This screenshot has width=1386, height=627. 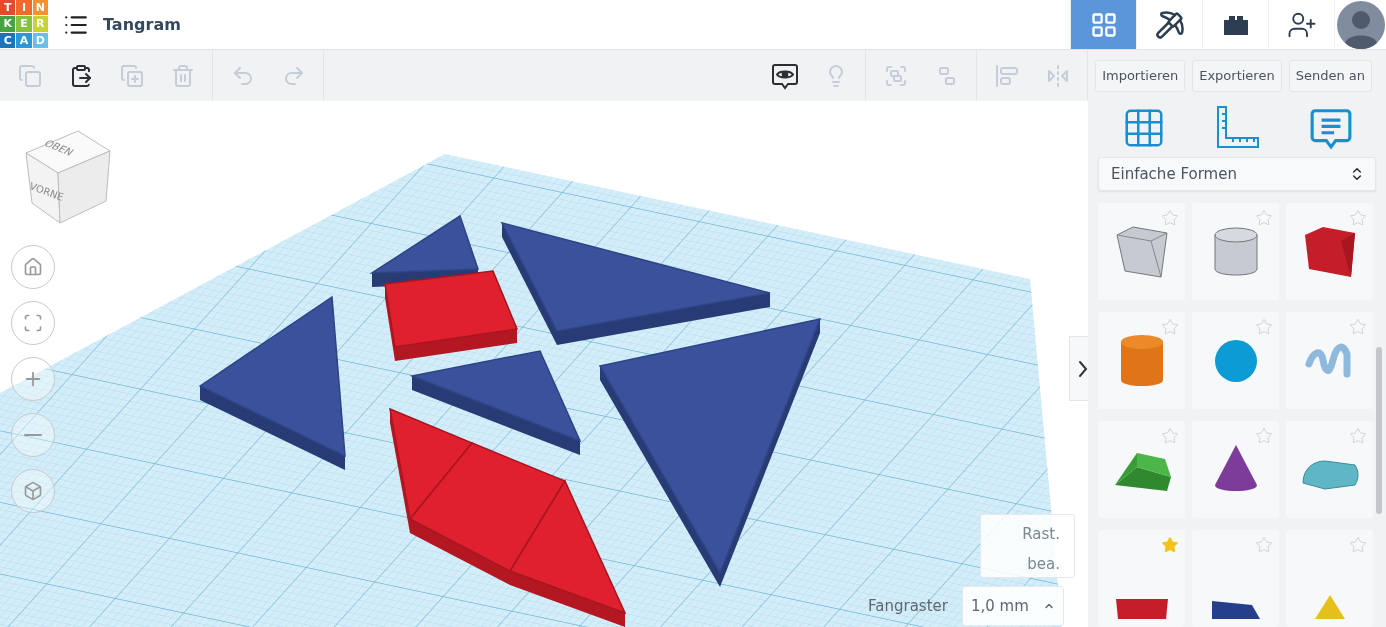 What do you see at coordinates (1235, 609) in the screenshot?
I see `wedge-icon` at bounding box center [1235, 609].